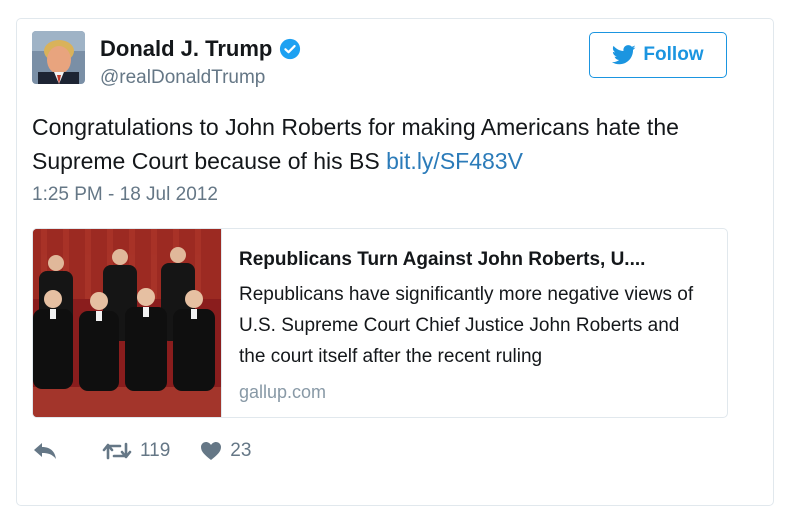 The image size is (798, 530). What do you see at coordinates (186, 49) in the screenshot?
I see `author-name: Donald J. Trump` at bounding box center [186, 49].